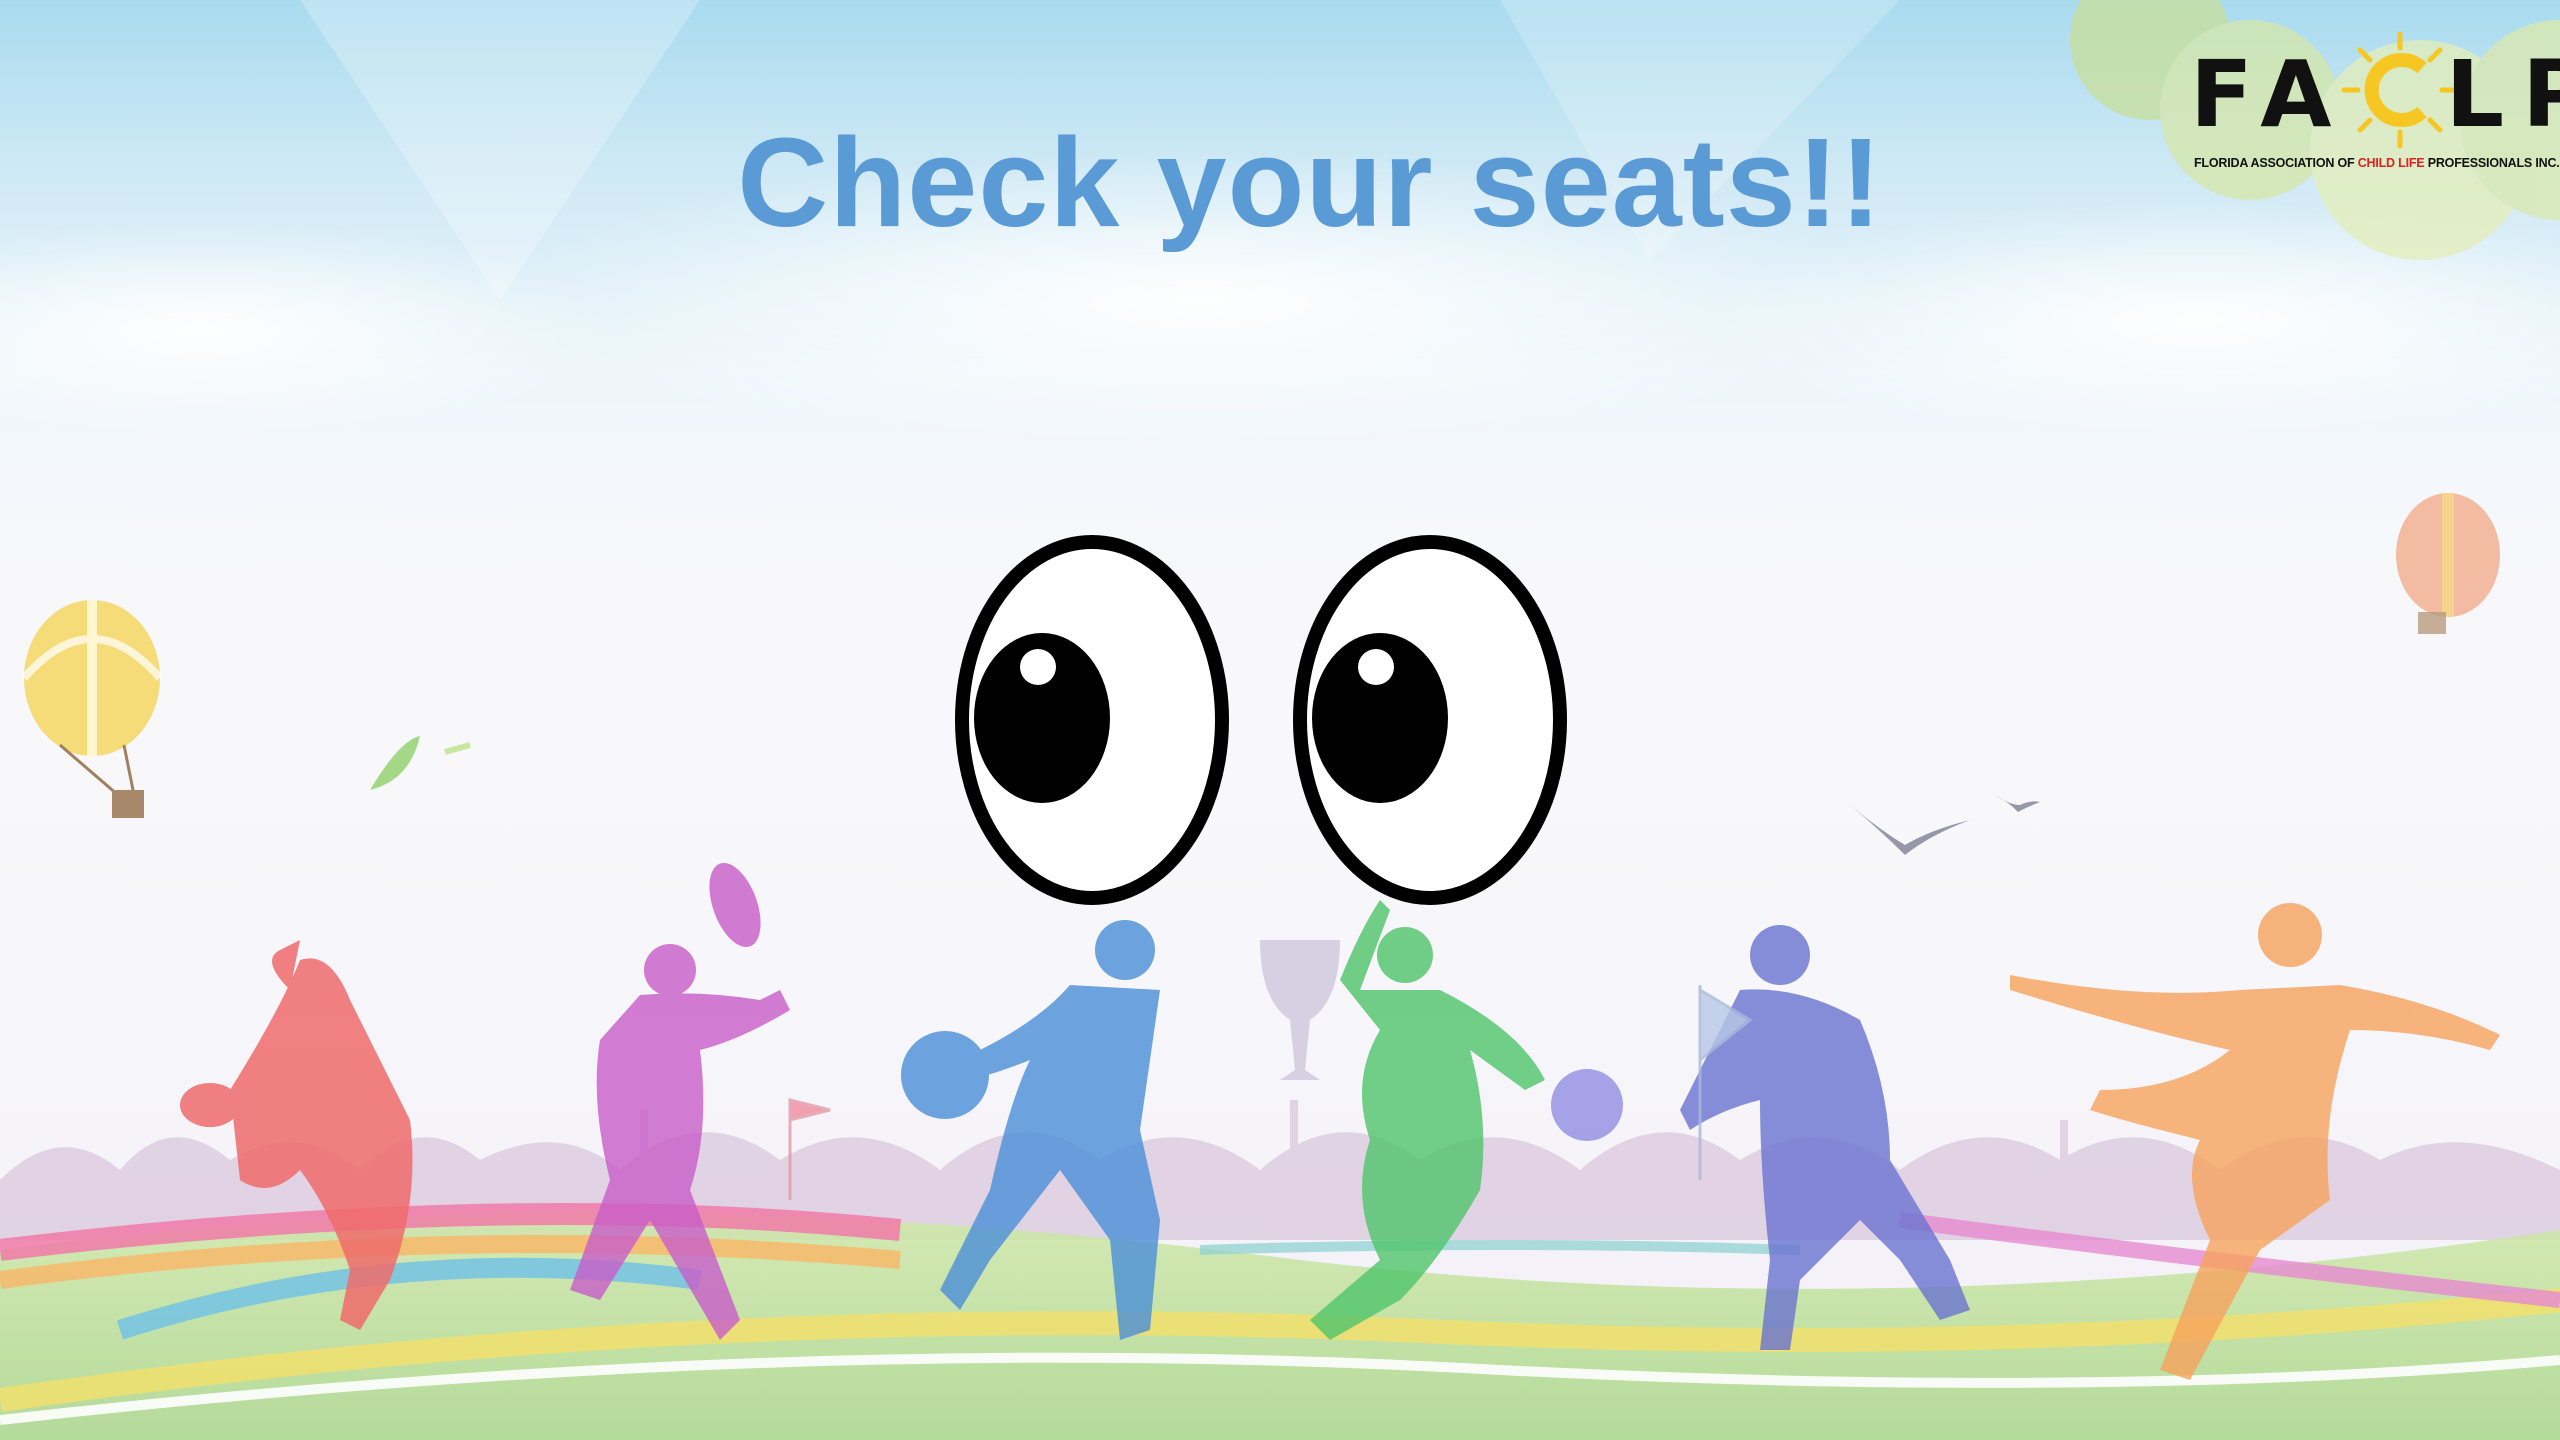 The width and height of the screenshot is (2560, 1440). Describe the element at coordinates (92, 709) in the screenshot. I see `hot-air-balloon-left` at that location.